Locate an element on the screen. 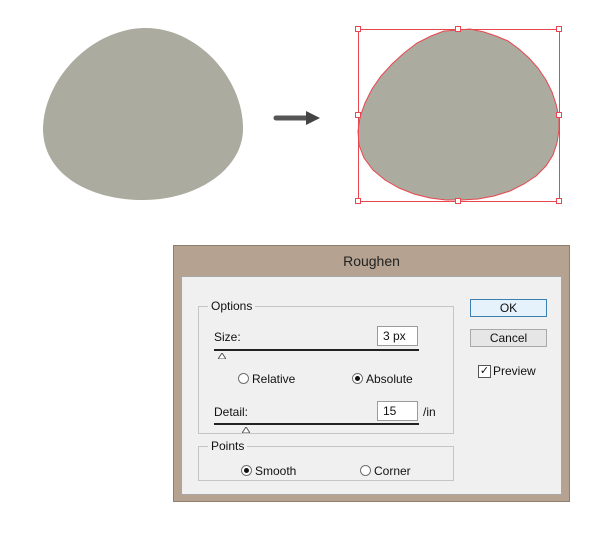 This screenshot has width=600, height=550. smooth-label: Smooth is located at coordinates (276, 471).